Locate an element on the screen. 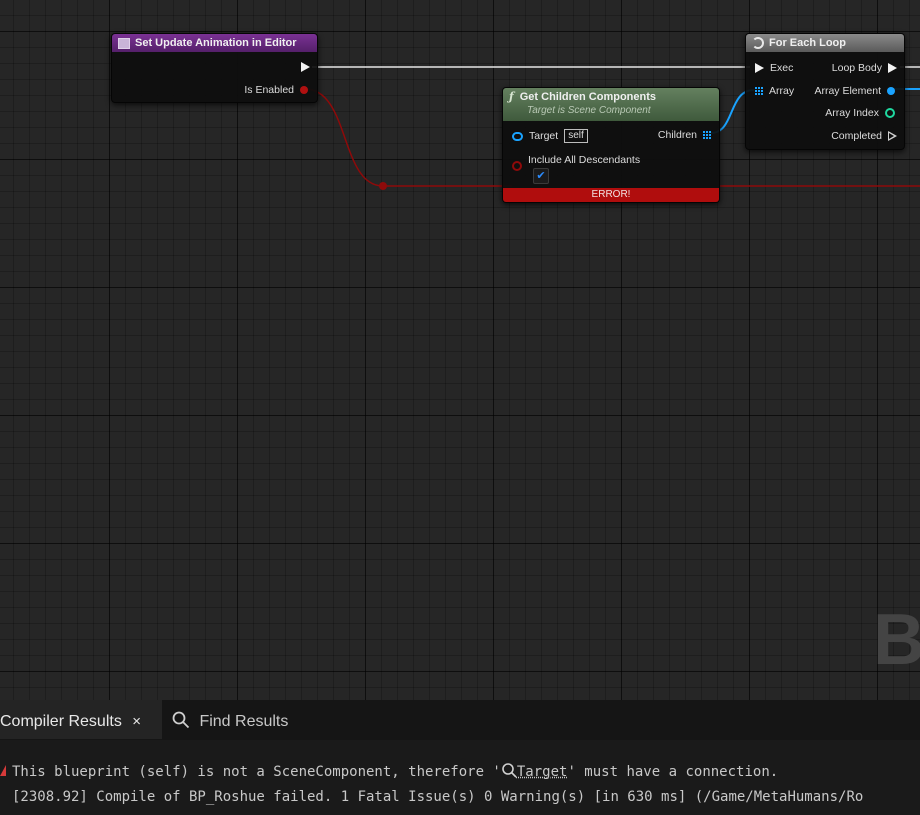 The image size is (920, 815). pin-label: Completed is located at coordinates (856, 136).